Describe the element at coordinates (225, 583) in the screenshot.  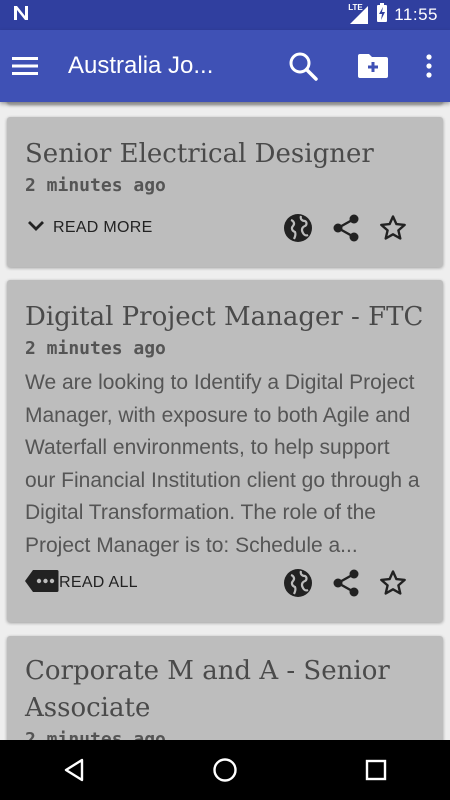
I see `card-actions: READ ALL` at that location.